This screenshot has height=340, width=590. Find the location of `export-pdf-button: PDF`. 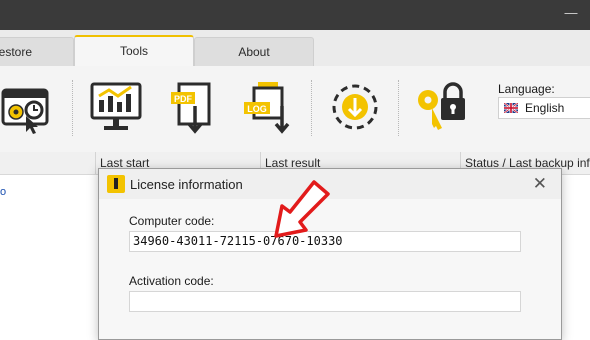

export-pdf-button: PDF is located at coordinates (195, 107).